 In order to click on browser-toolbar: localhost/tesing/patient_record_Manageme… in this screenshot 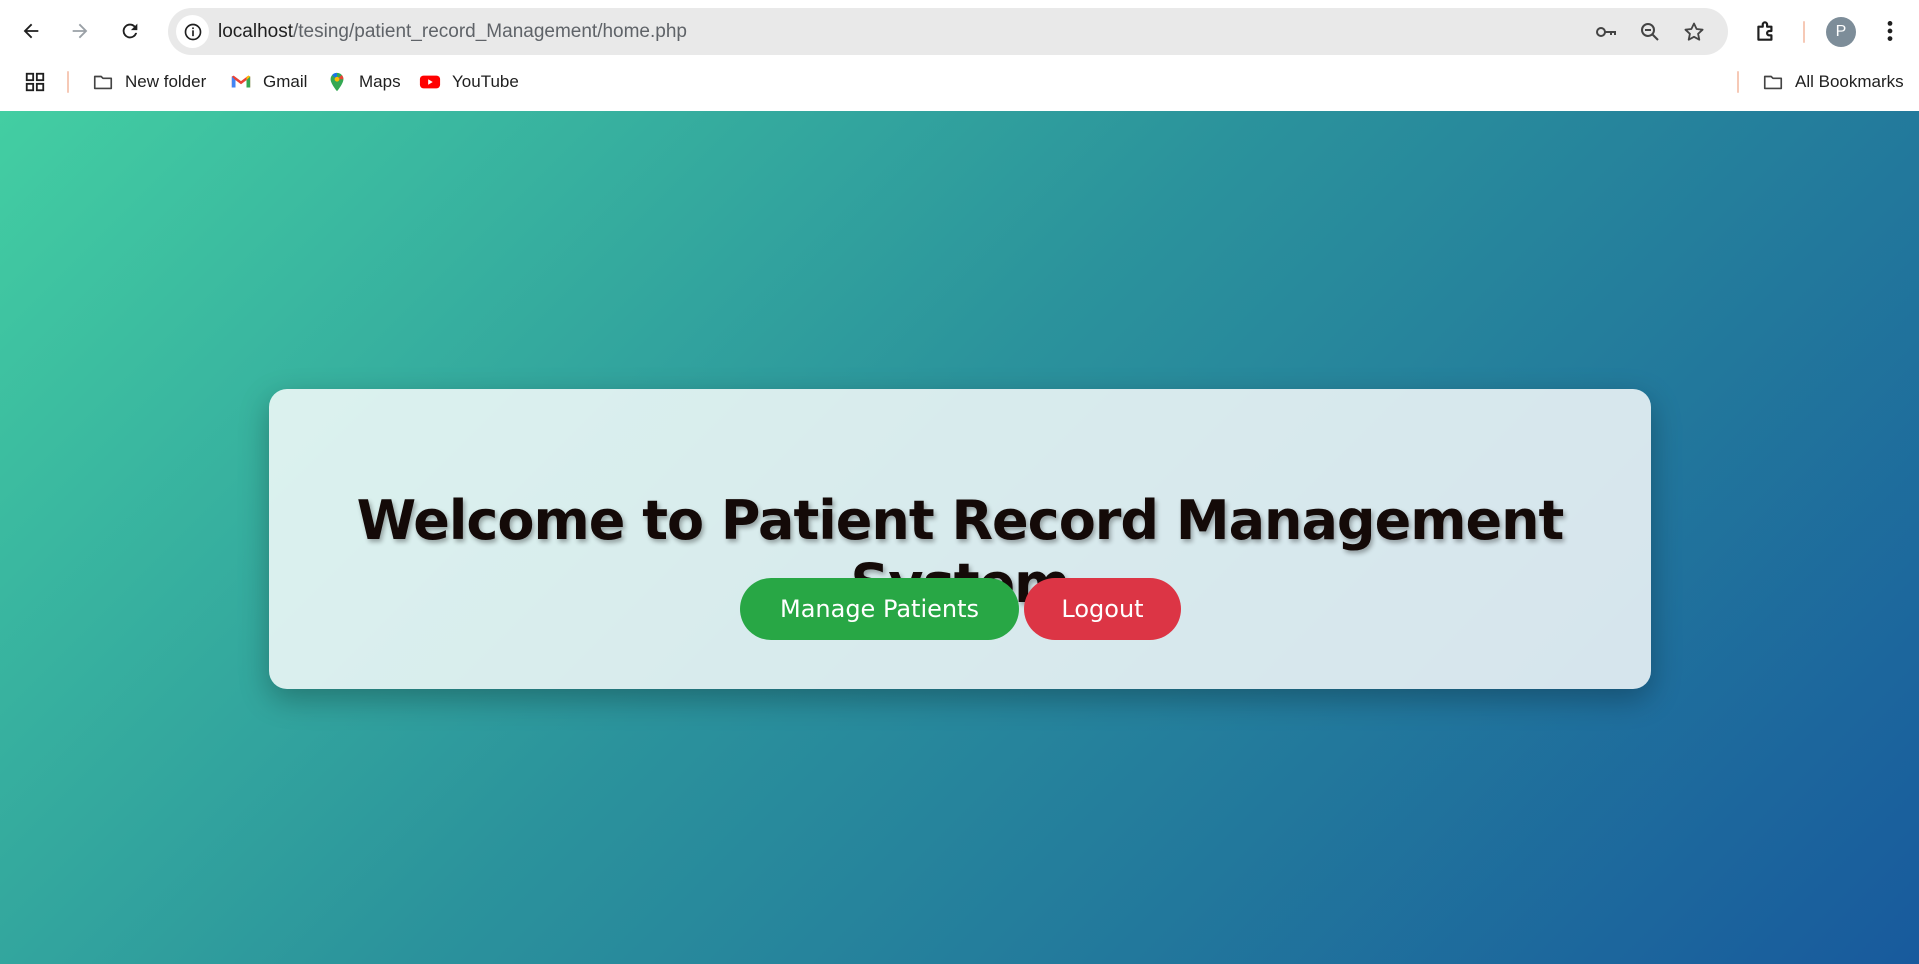, I will do `click(959, 31)`.